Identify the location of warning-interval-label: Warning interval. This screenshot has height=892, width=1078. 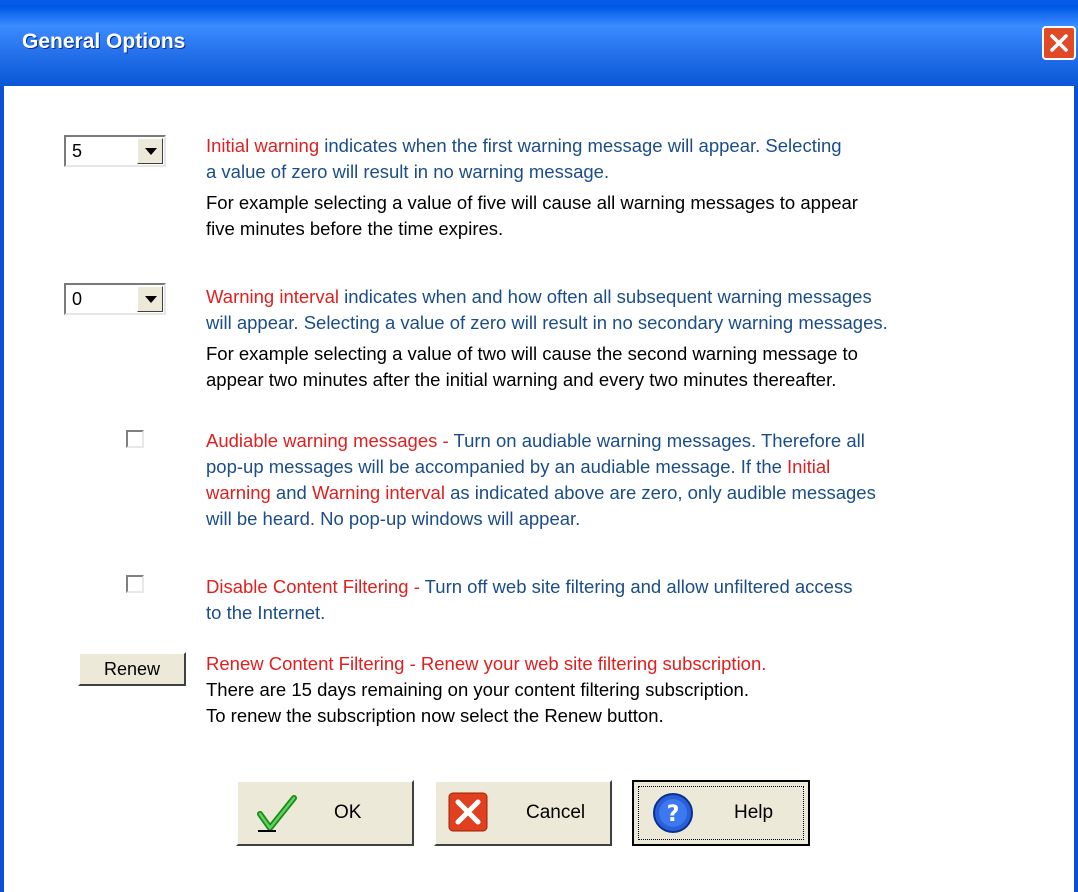
(272, 296).